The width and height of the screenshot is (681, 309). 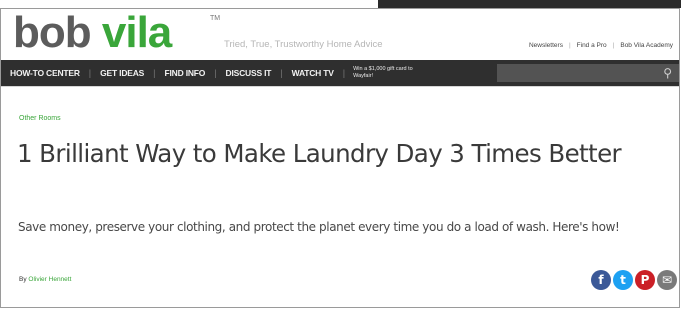 I want to click on search-icon: ⚲, so click(x=667, y=73).